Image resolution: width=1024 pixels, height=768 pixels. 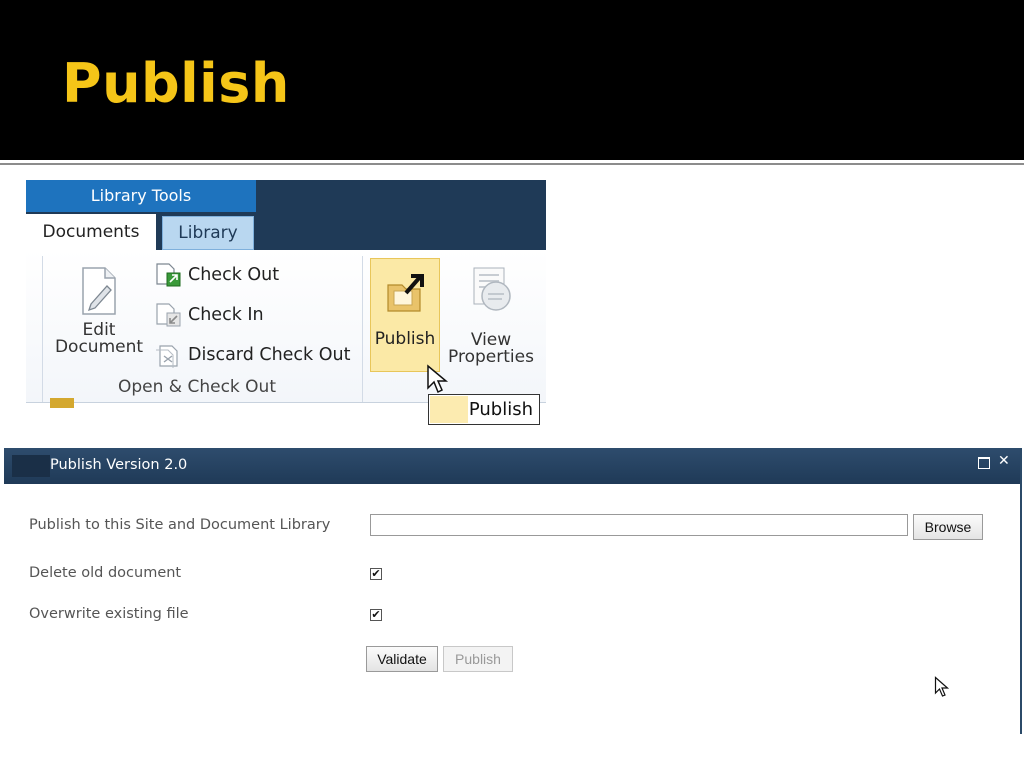 What do you see at coordinates (478, 659) in the screenshot?
I see `publish-button: Publish` at bounding box center [478, 659].